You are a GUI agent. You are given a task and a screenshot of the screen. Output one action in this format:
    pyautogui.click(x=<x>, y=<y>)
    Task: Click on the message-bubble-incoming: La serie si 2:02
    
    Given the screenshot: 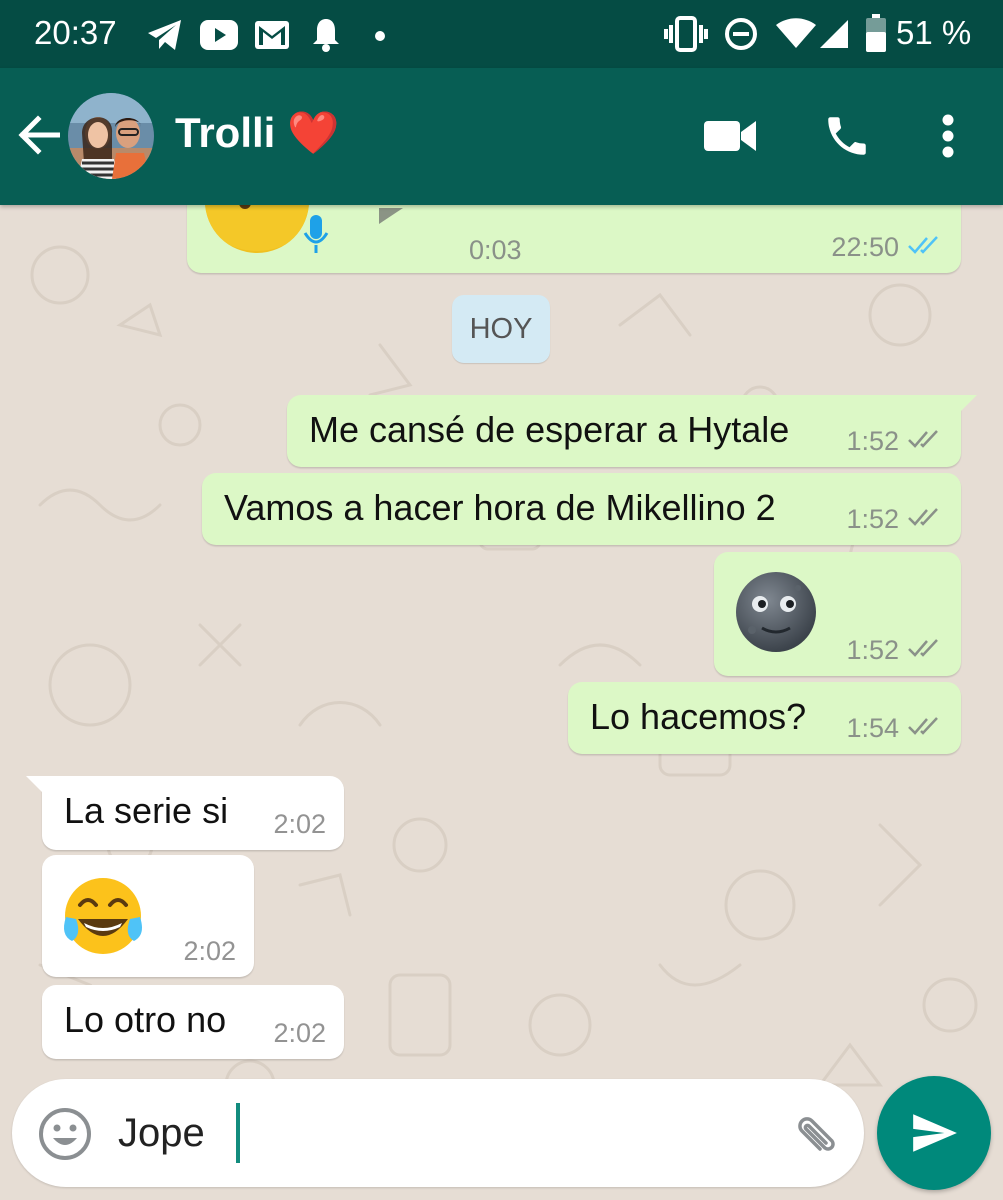 What is the action you would take?
    pyautogui.click(x=185, y=813)
    